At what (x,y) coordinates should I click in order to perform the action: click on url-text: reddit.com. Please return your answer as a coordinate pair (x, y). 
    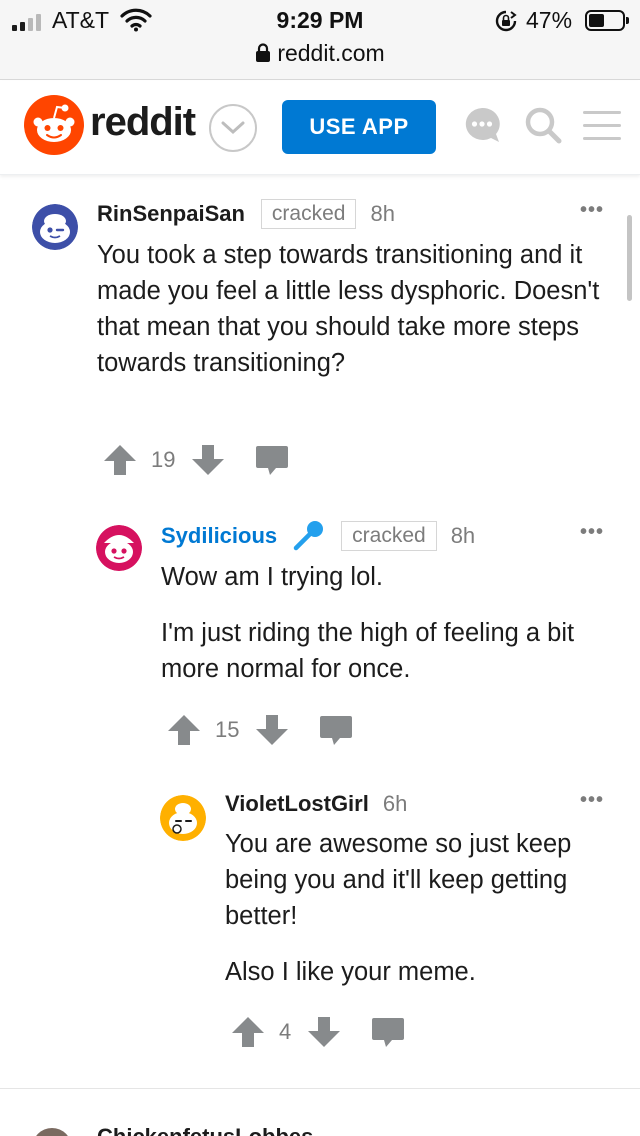
    Looking at the image, I should click on (331, 53).